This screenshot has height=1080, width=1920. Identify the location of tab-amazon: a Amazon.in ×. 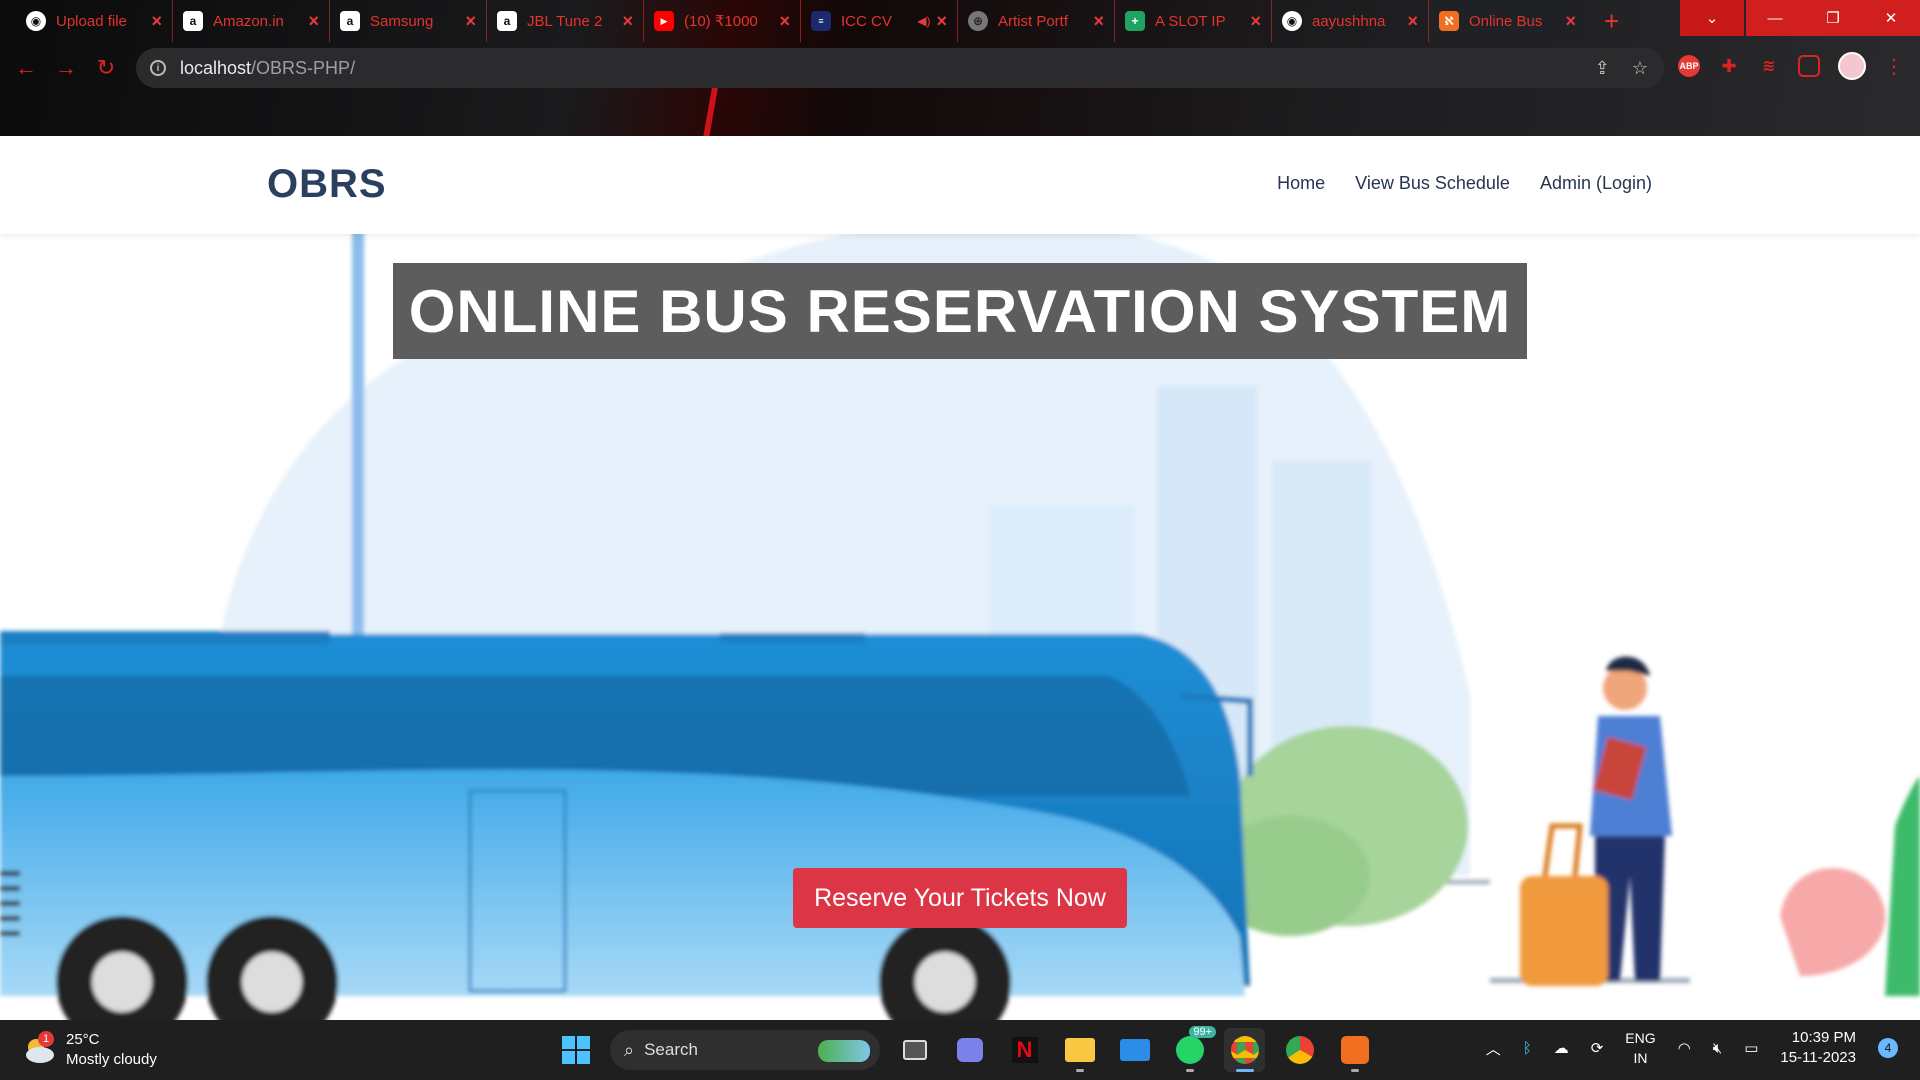
(251, 21).